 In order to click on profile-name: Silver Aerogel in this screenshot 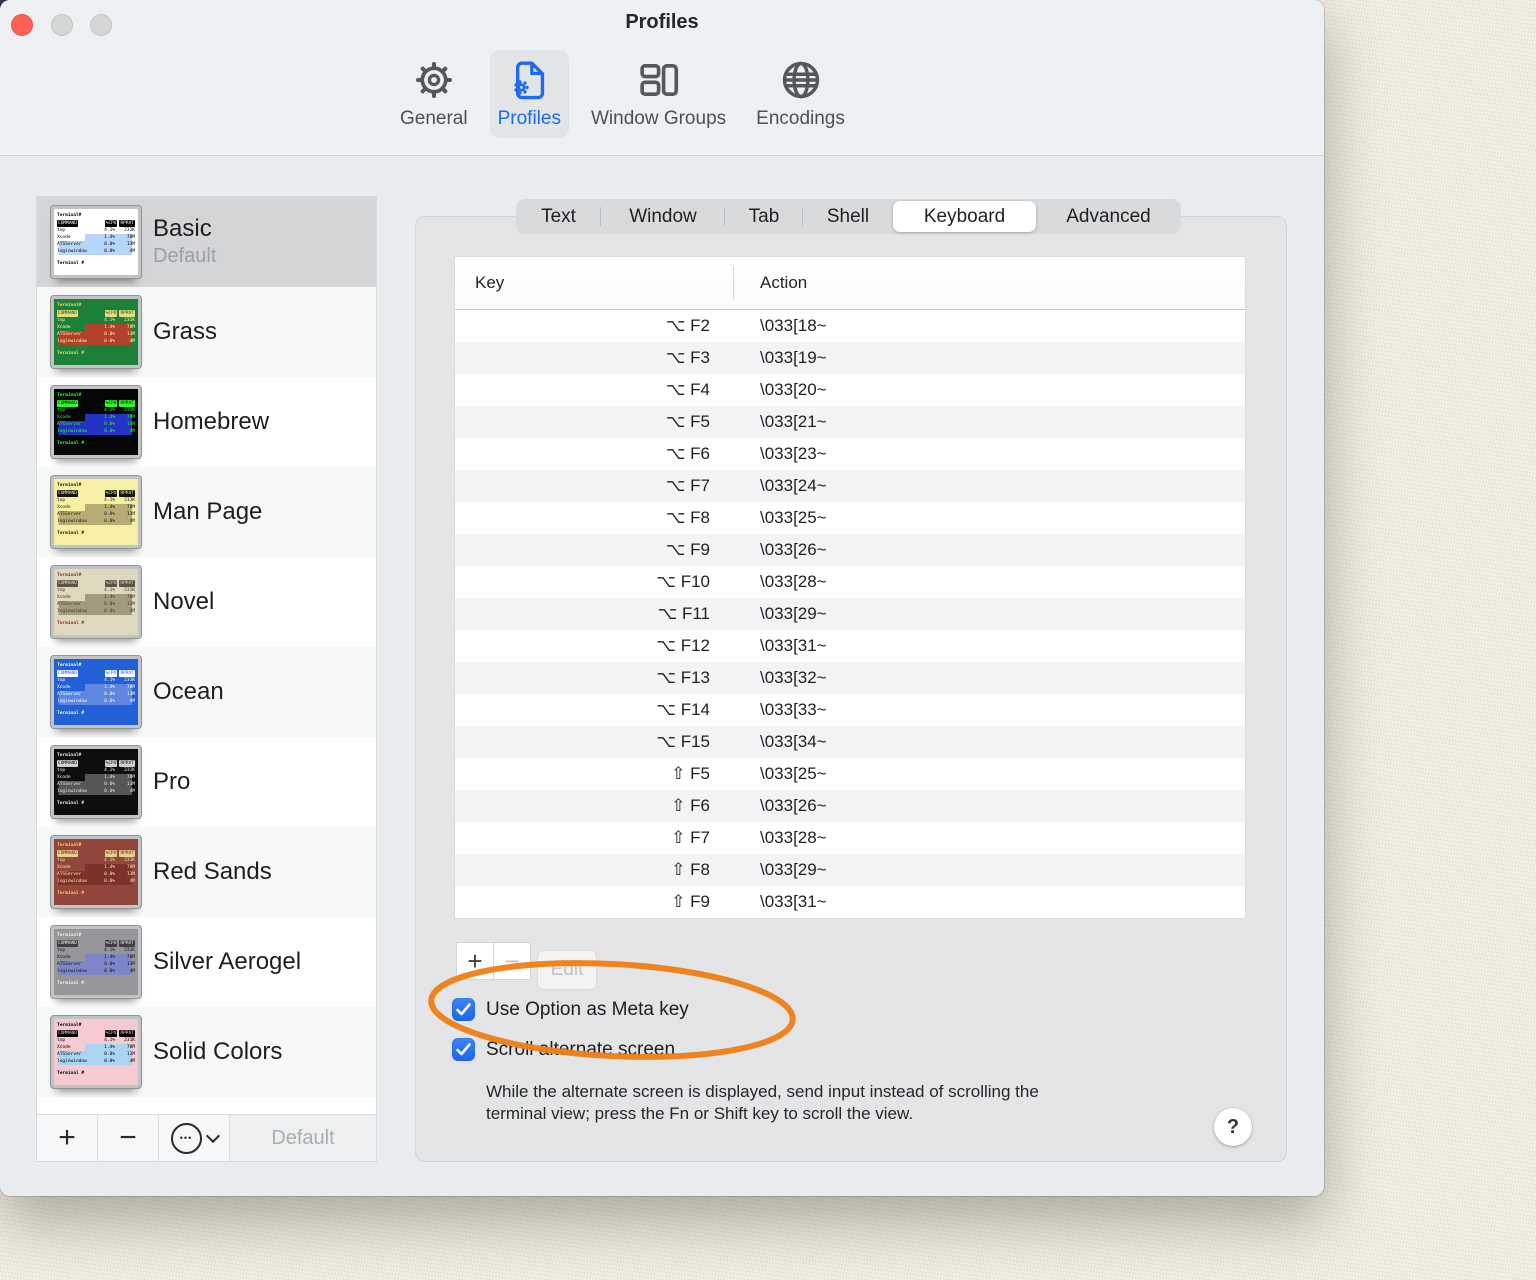, I will do `click(227, 961)`.